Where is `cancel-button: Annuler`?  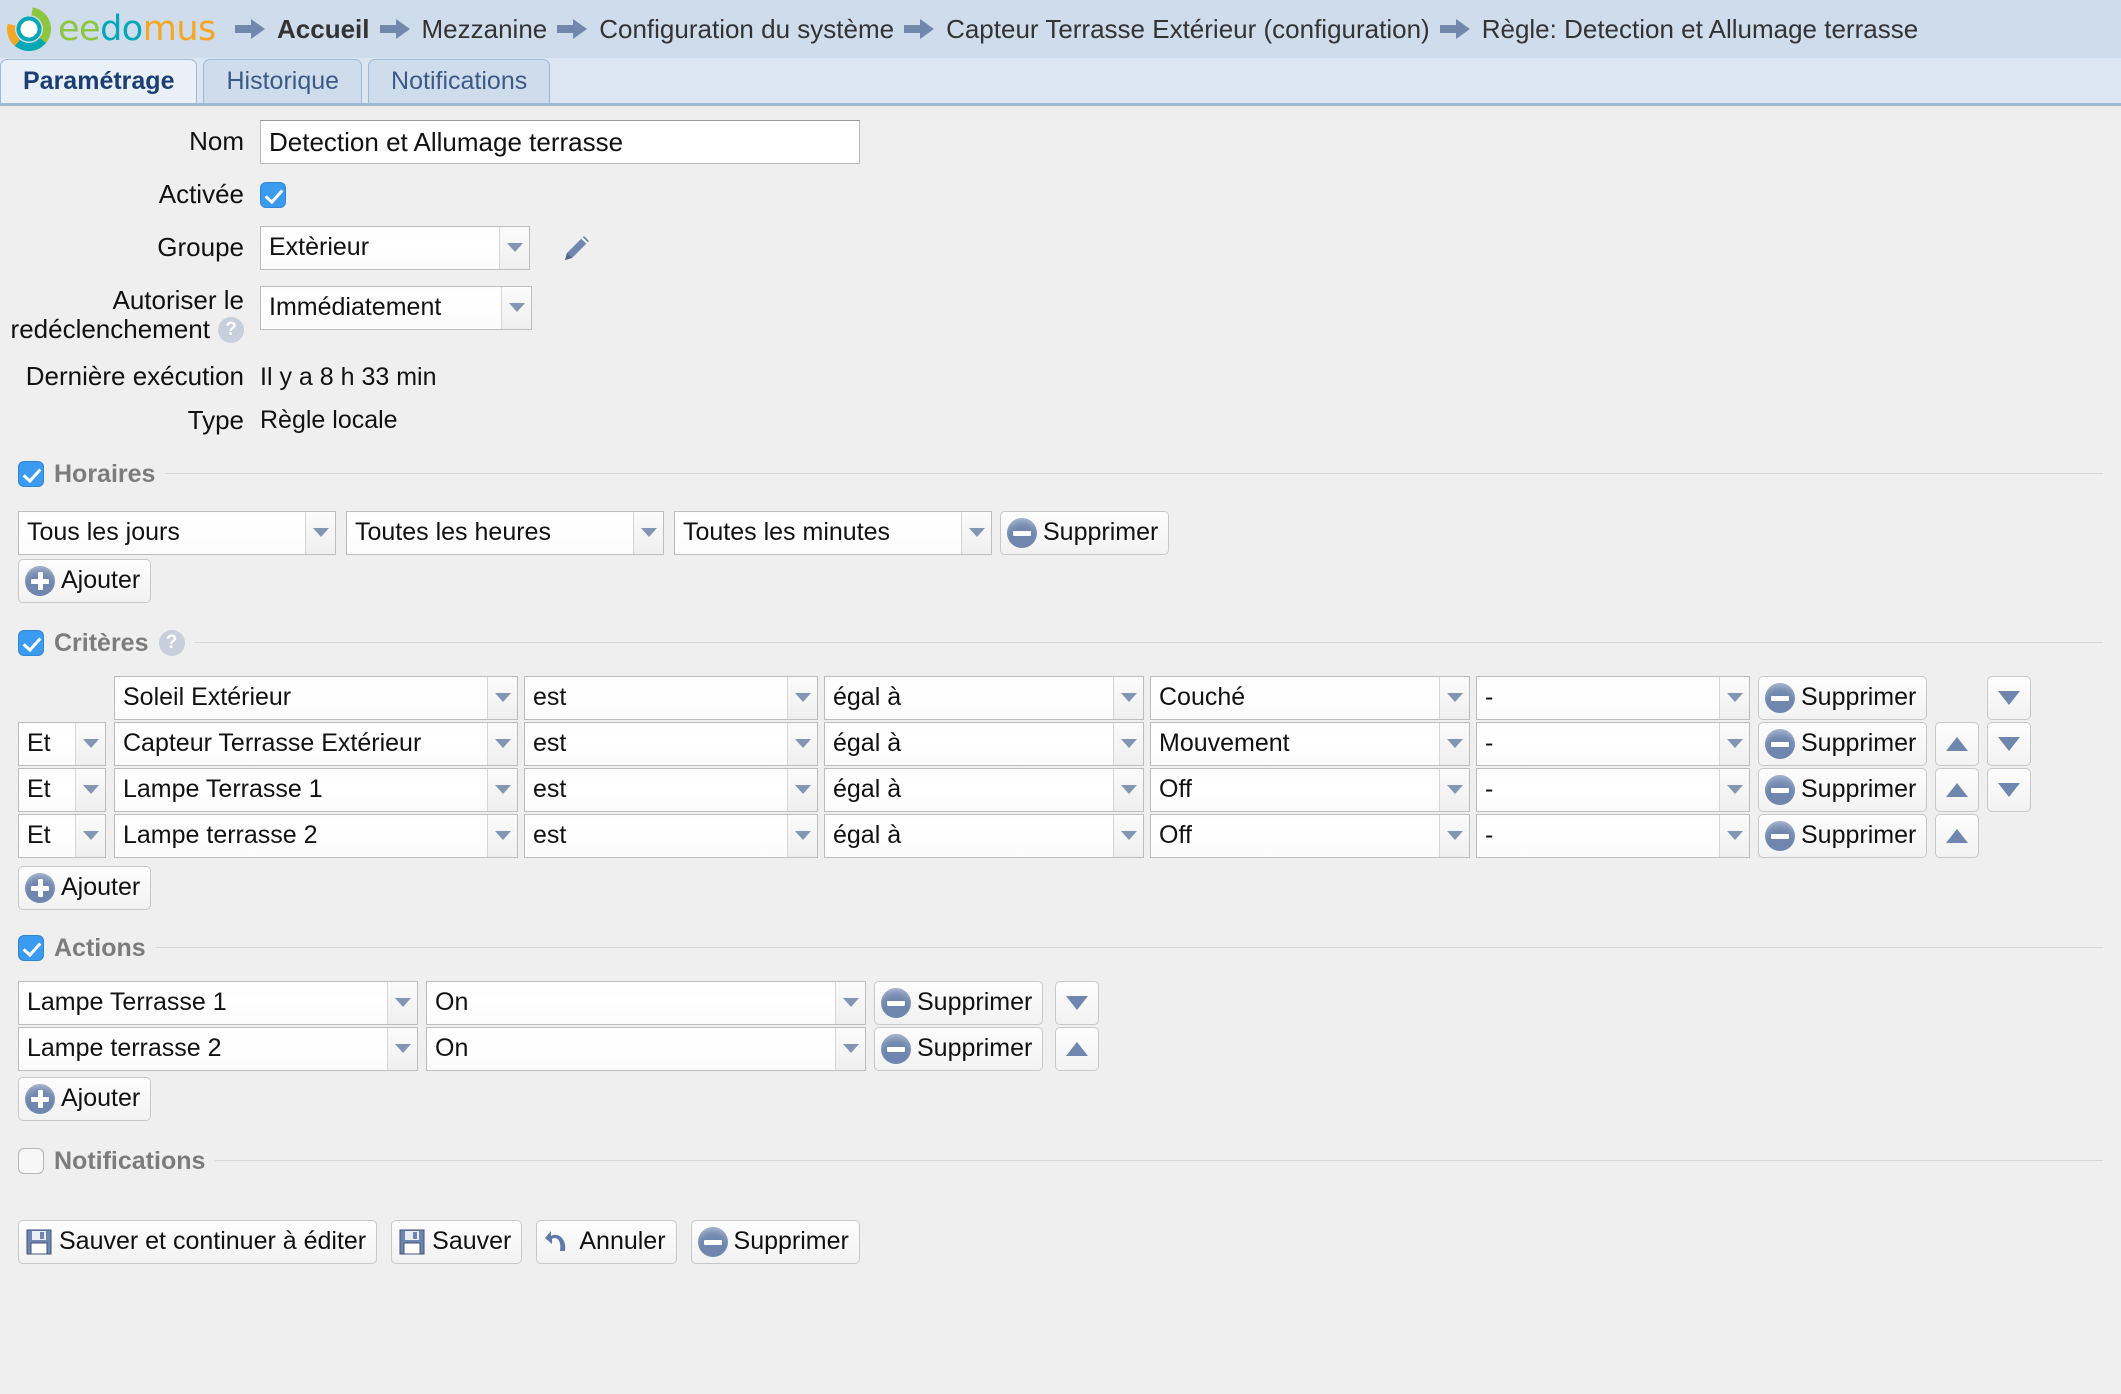
cancel-button: Annuler is located at coordinates (606, 1241).